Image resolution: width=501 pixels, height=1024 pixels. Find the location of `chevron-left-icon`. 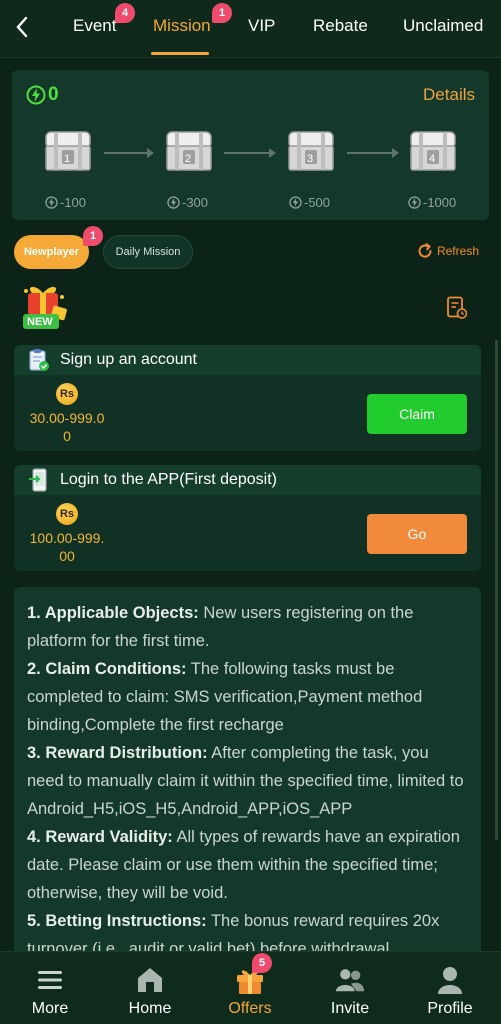

chevron-left-icon is located at coordinates (22, 27).